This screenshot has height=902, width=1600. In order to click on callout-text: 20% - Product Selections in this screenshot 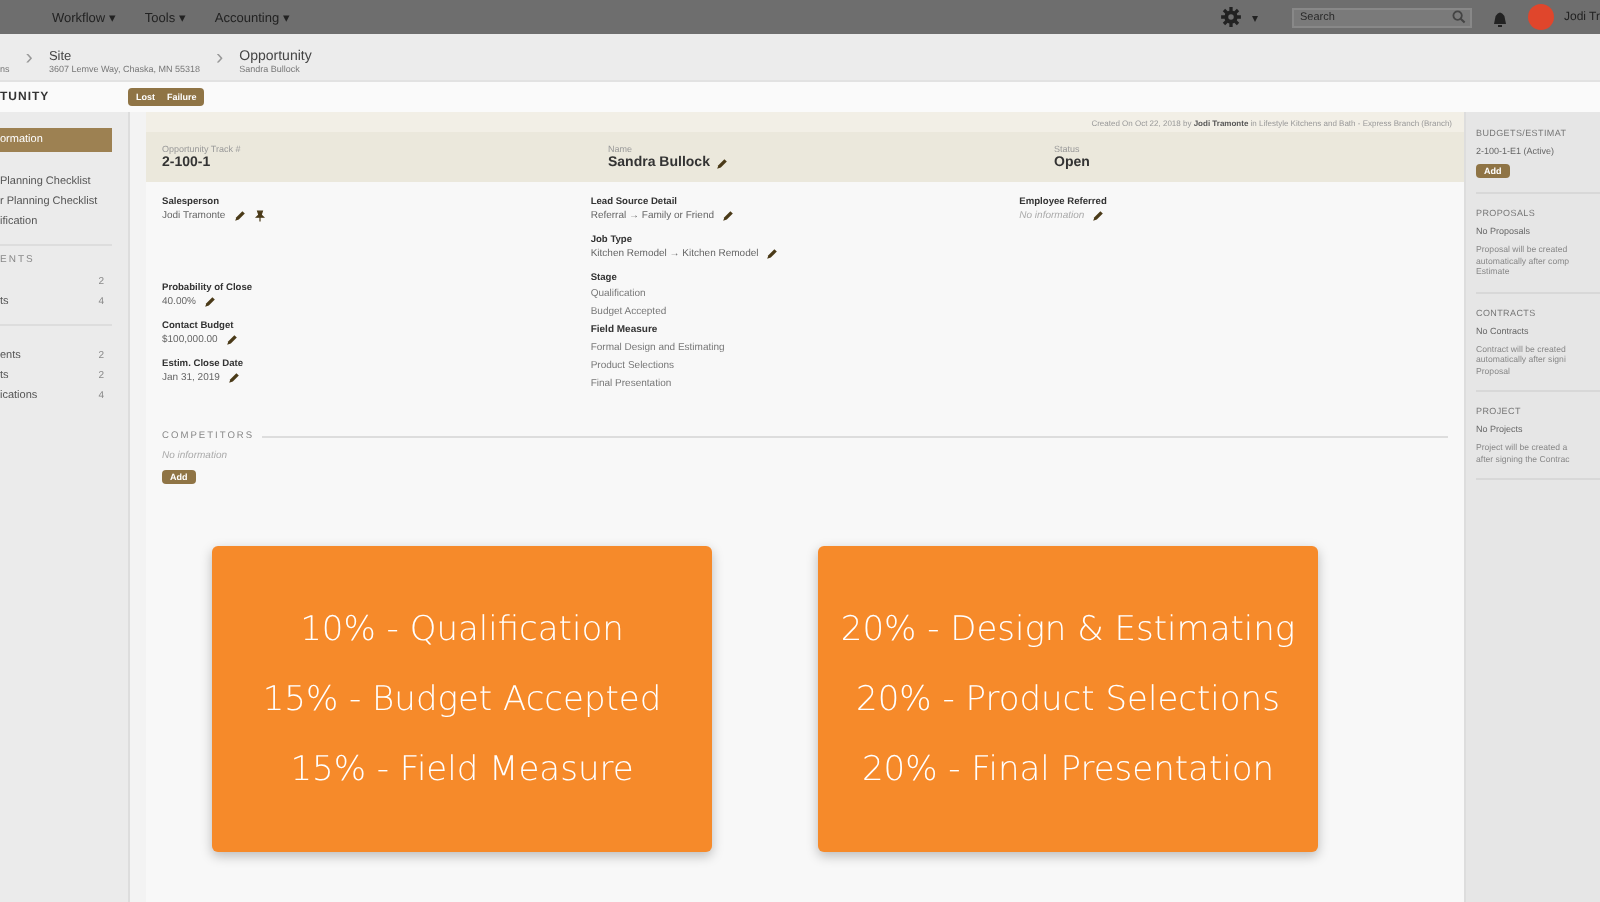, I will do `click(1068, 699)`.